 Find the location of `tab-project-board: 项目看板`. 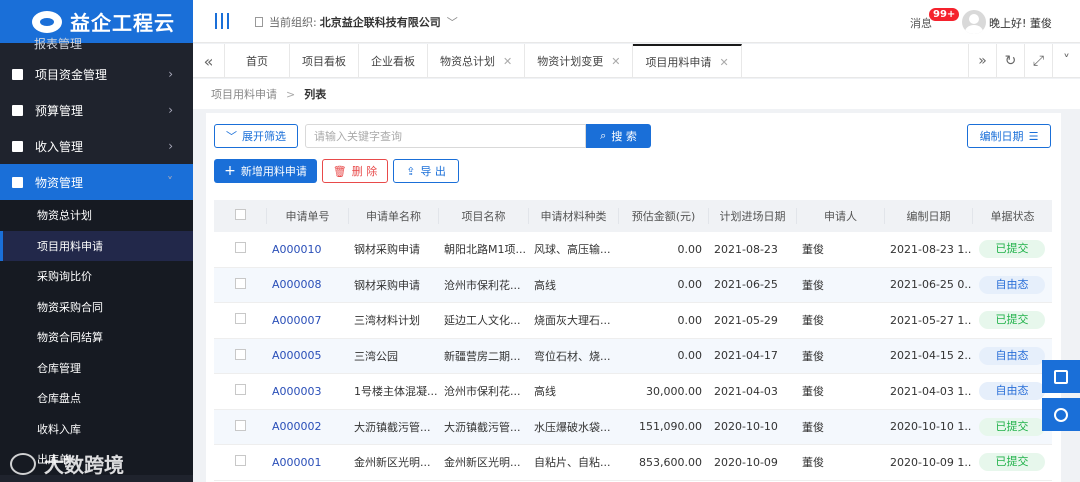

tab-project-board: 项目看板 is located at coordinates (324, 61).